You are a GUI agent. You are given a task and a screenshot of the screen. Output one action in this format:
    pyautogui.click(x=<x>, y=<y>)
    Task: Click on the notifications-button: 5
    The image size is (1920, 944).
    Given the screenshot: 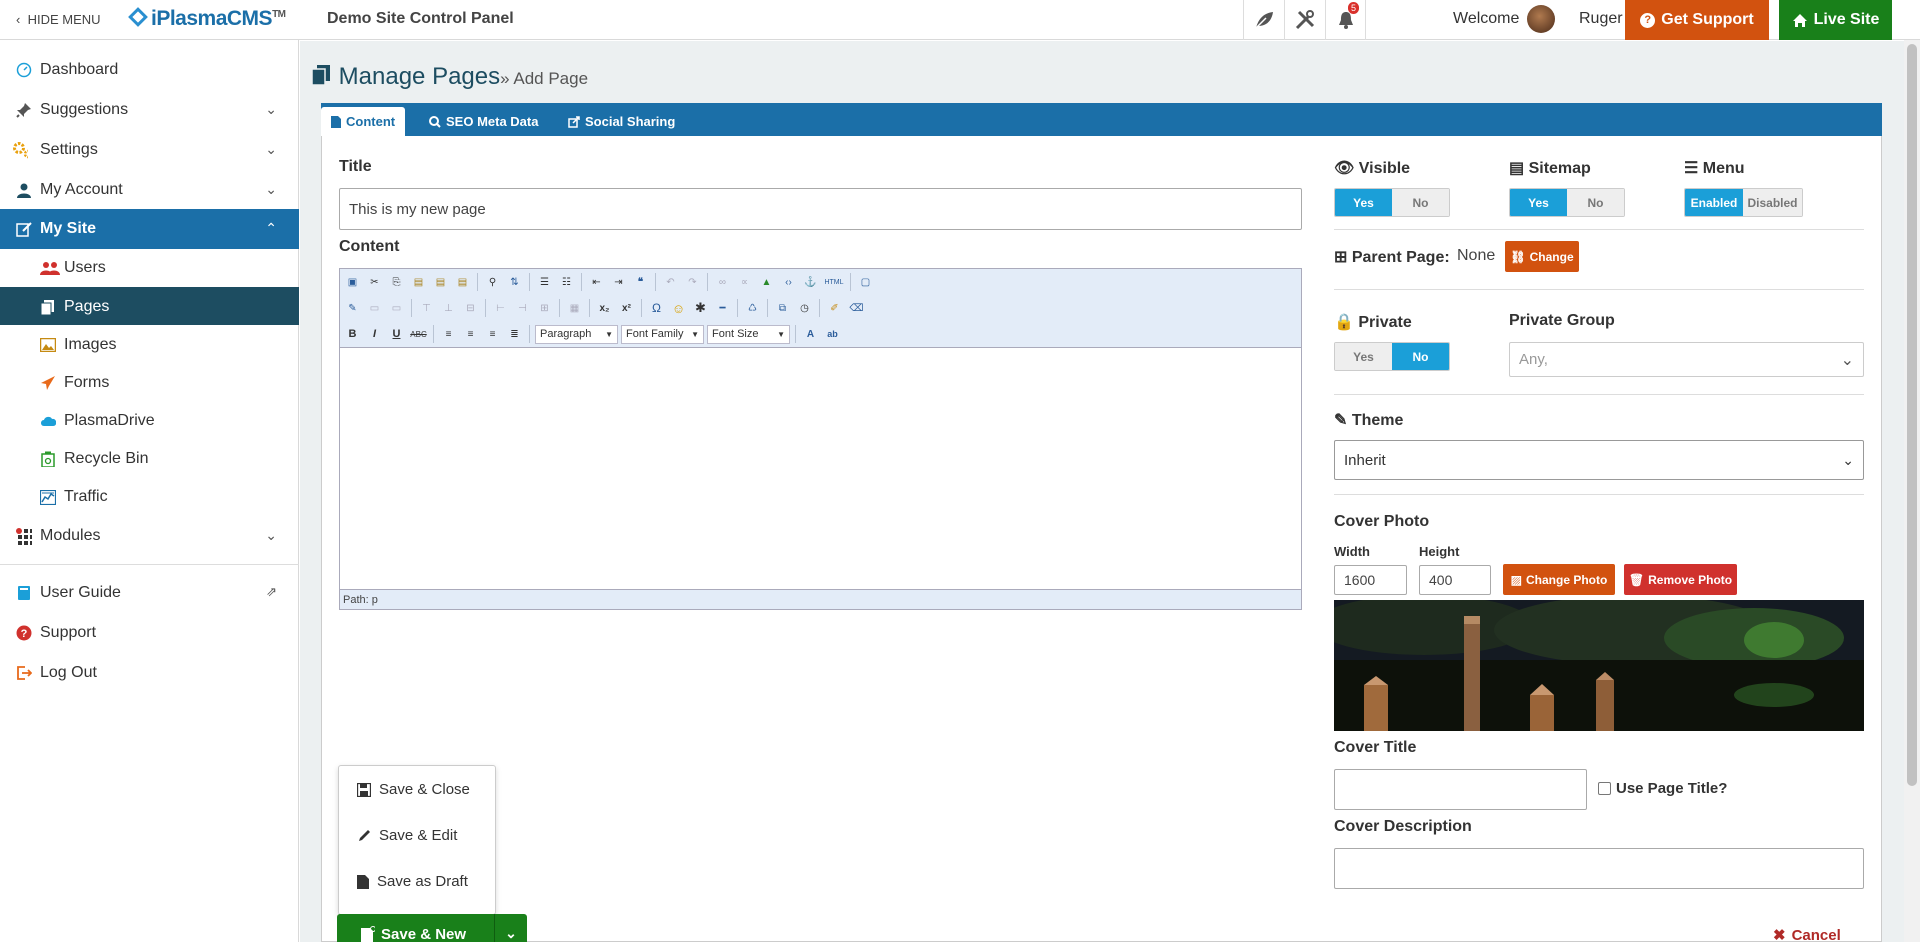 What is the action you would take?
    pyautogui.click(x=1345, y=20)
    